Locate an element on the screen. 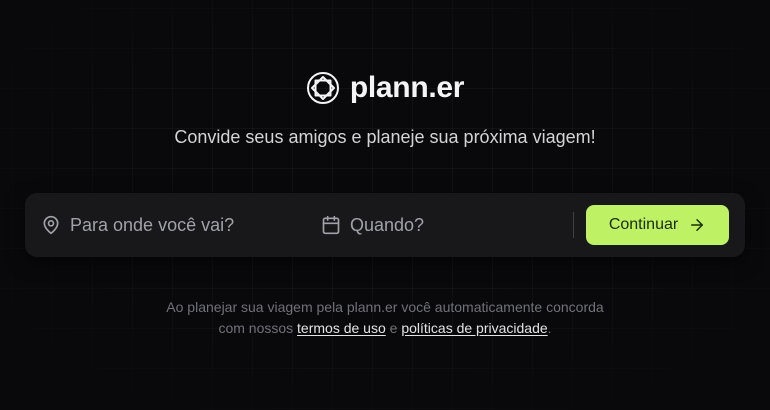  destination-field is located at coordinates (176, 225).